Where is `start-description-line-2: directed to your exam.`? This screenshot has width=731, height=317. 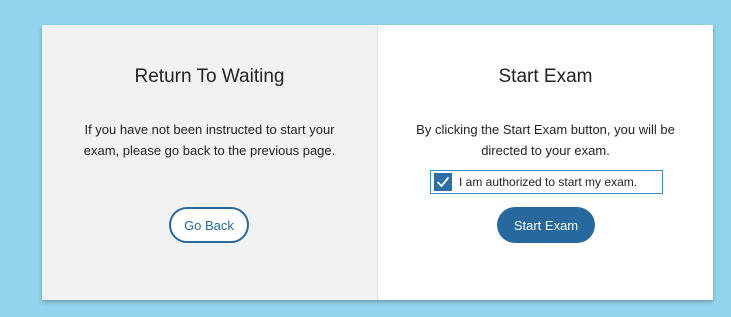
start-description-line-2: directed to your exam. is located at coordinates (545, 150).